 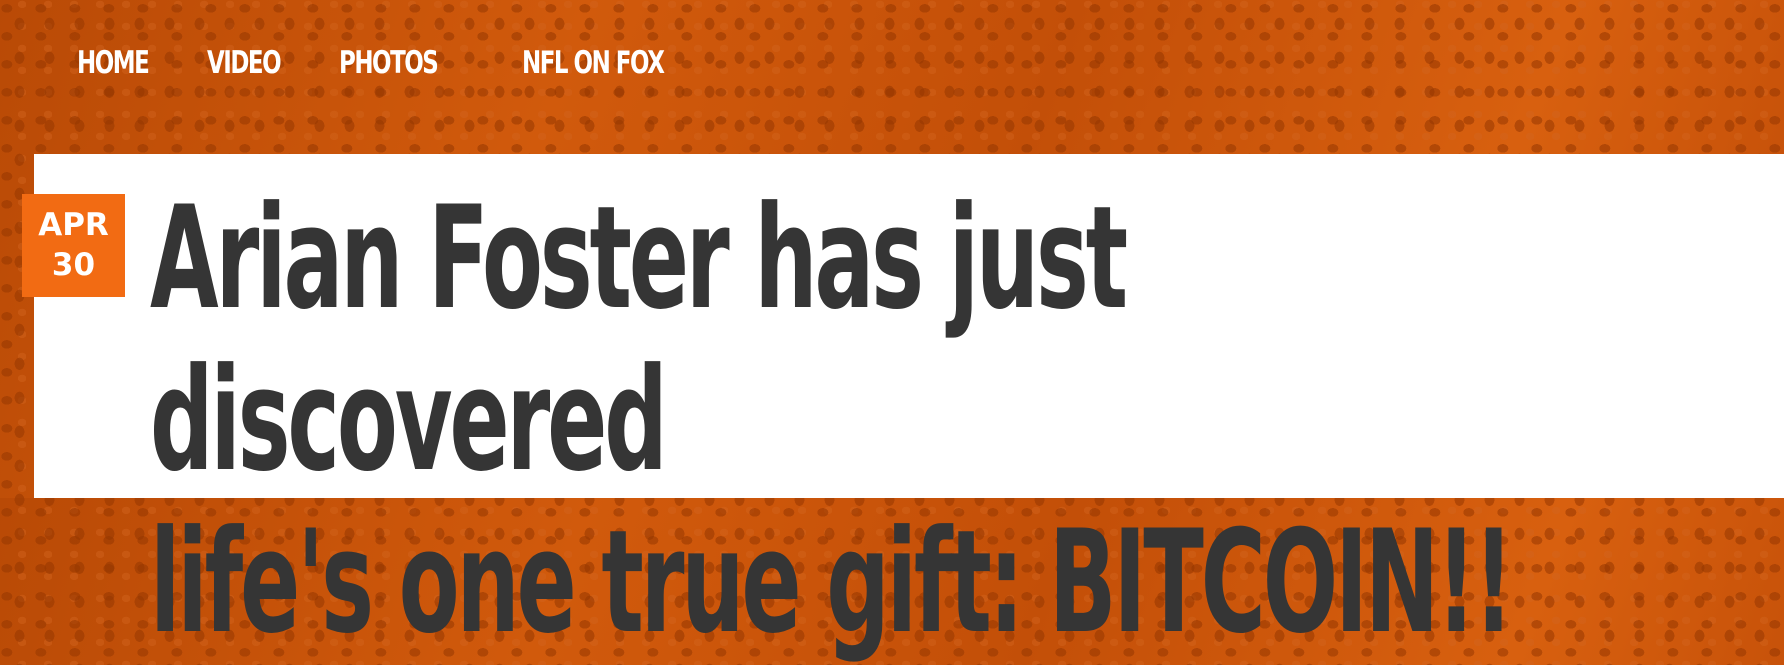 What do you see at coordinates (593, 63) in the screenshot?
I see `nav-item-nfl-on-fox: NFL ON FOX` at bounding box center [593, 63].